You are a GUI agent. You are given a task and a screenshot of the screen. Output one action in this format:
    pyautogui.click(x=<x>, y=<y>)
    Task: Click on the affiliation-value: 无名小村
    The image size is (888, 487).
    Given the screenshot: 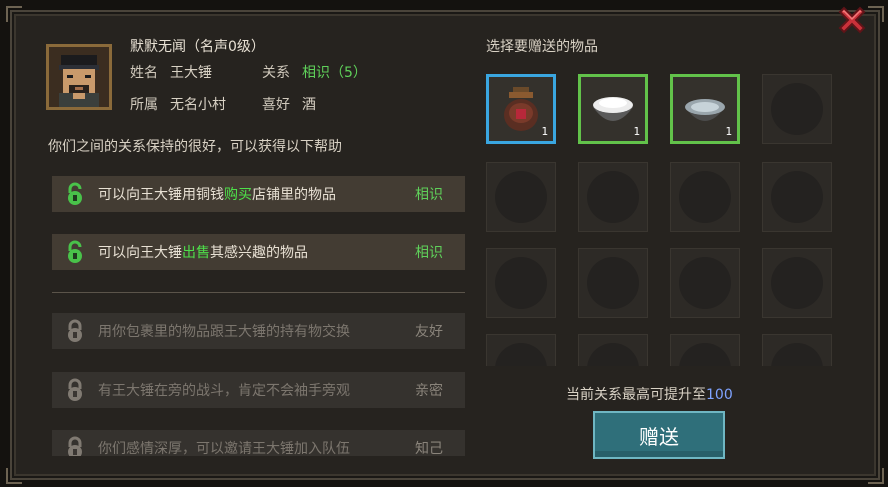 What is the action you would take?
    pyautogui.click(x=198, y=105)
    